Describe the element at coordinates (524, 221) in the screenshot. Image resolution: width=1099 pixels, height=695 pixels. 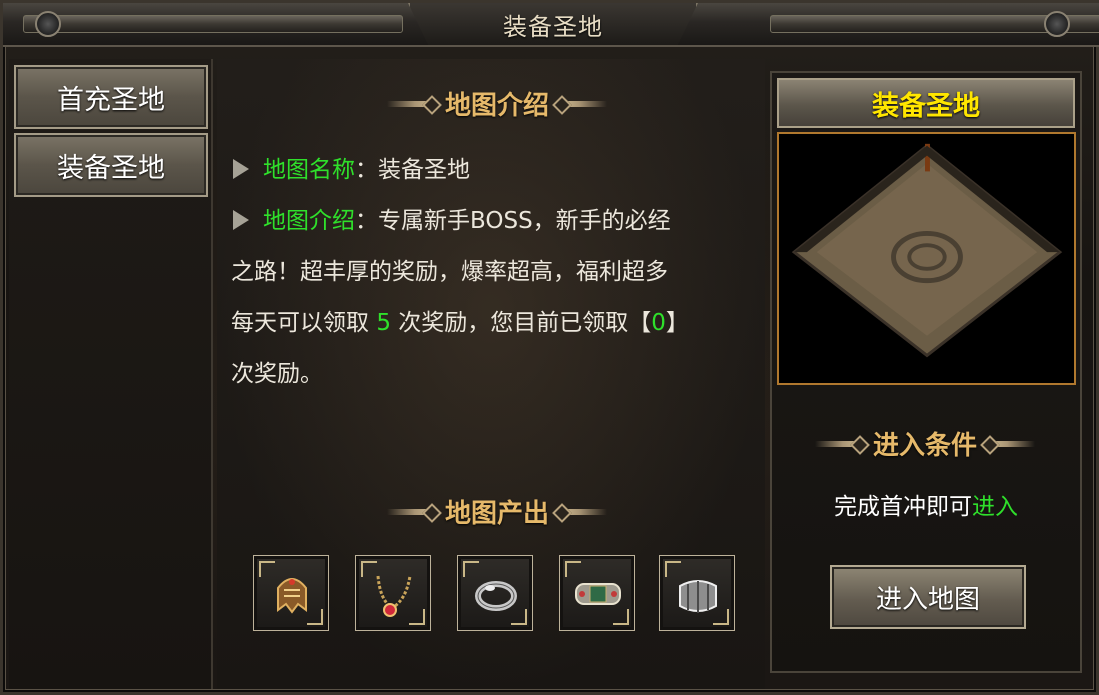
I see `map-desc-line1: 专属新手BOSS，新手的必经` at that location.